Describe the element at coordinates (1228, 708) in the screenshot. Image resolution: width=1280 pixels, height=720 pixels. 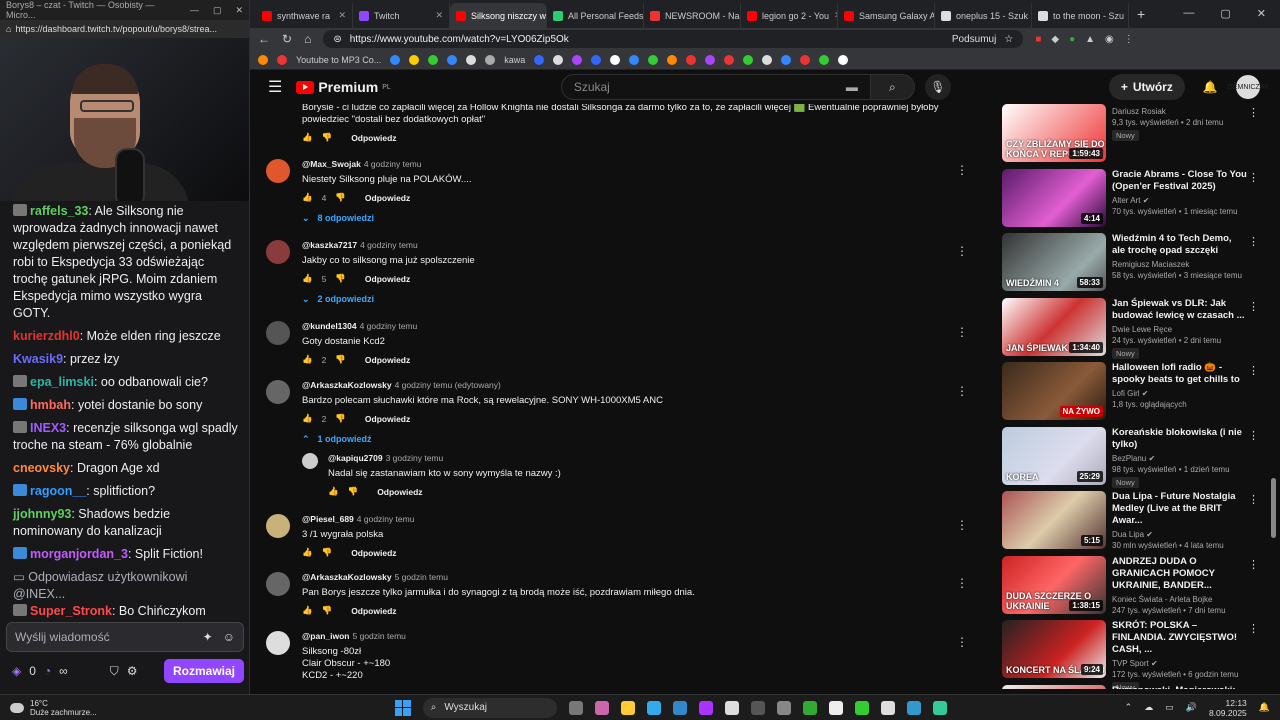
I see `clock: 12:13 8.09.2025` at that location.